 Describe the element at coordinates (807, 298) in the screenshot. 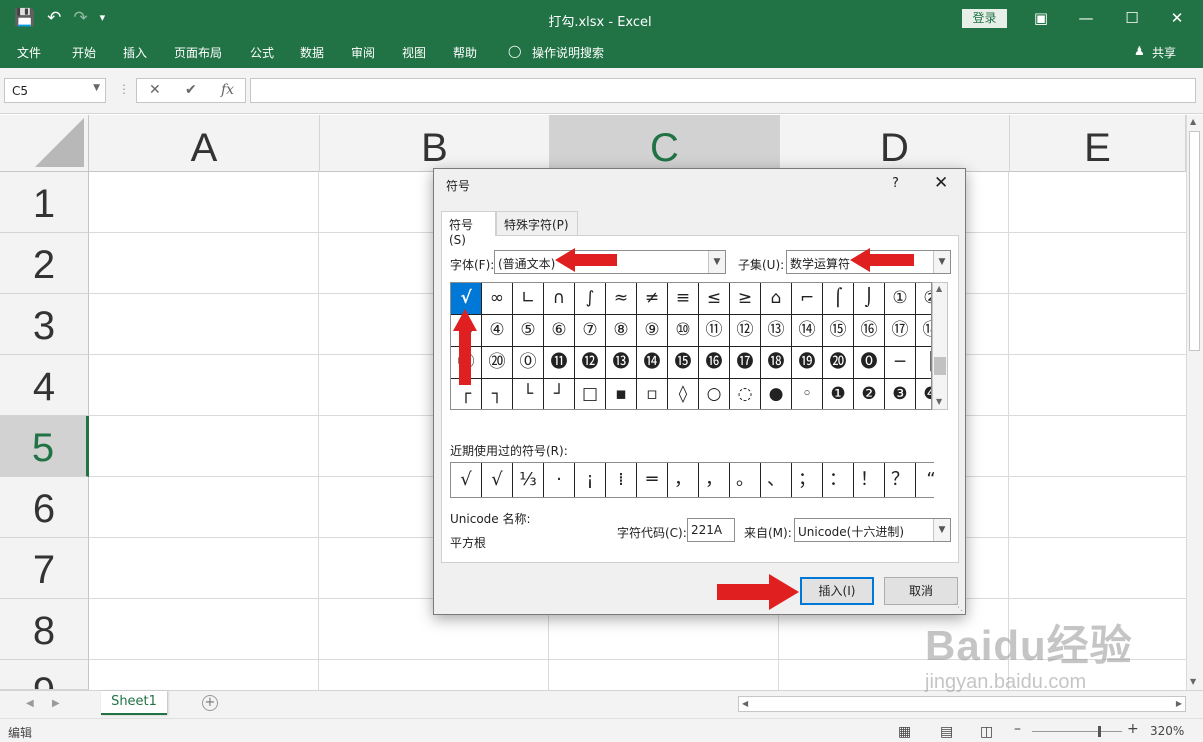

I see `symbol-cell: ⌐` at that location.